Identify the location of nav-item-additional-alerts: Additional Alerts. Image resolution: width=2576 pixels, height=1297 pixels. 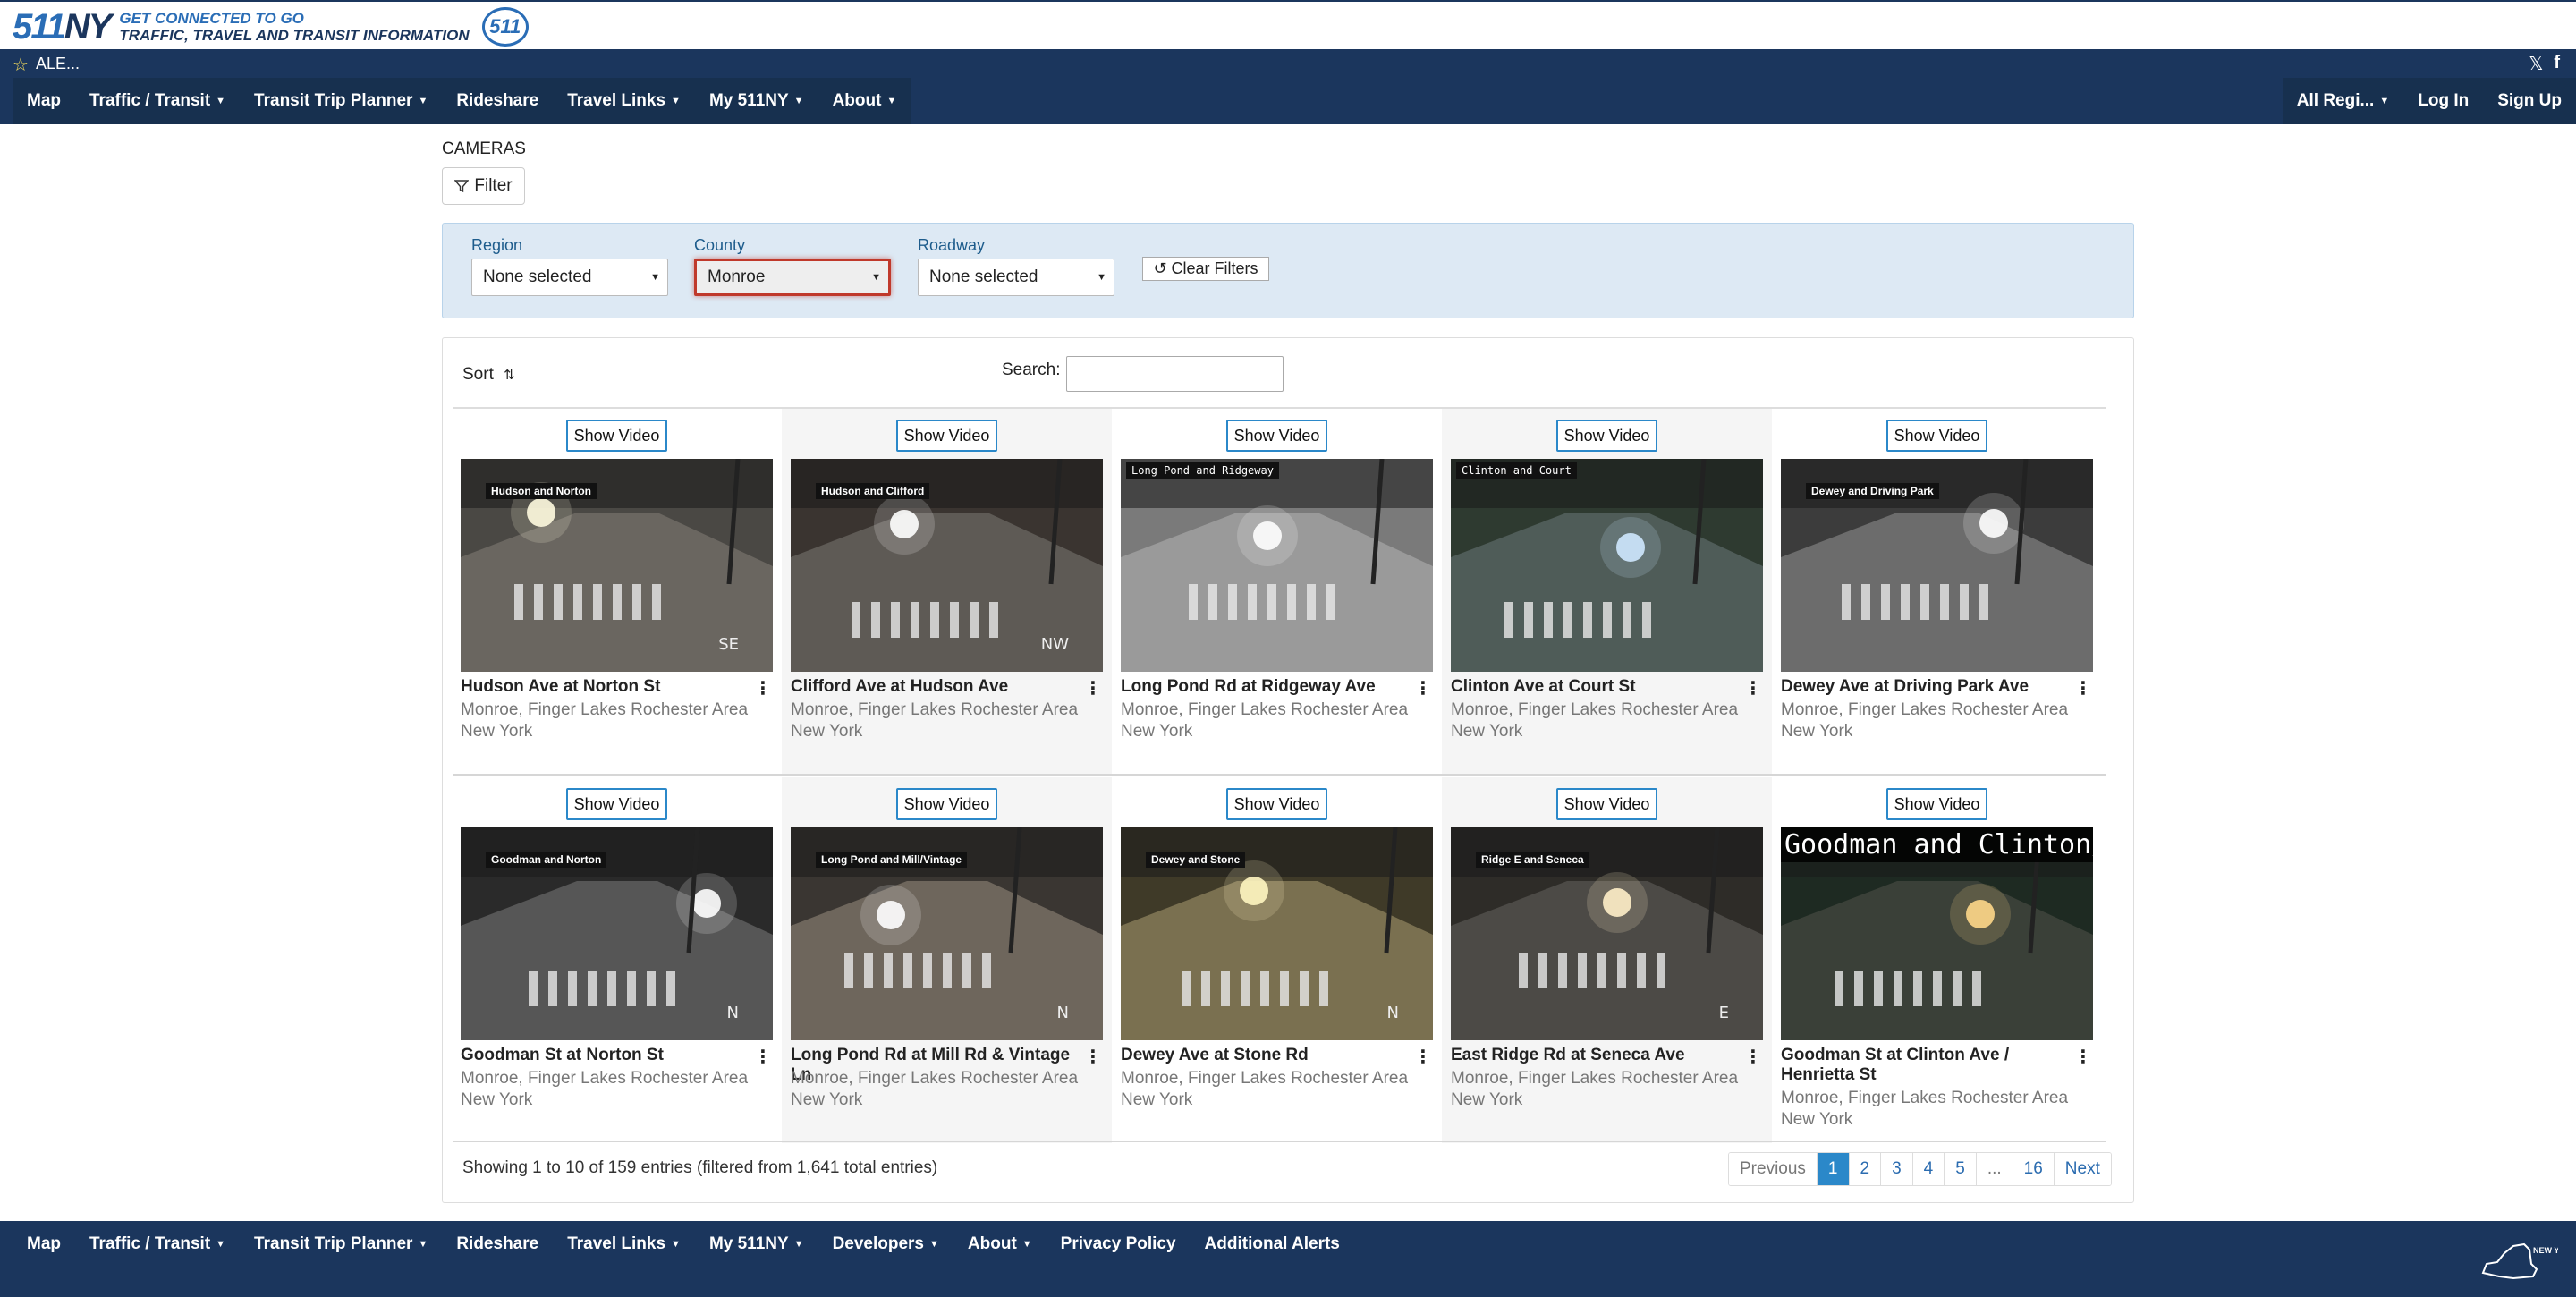
(1272, 1244).